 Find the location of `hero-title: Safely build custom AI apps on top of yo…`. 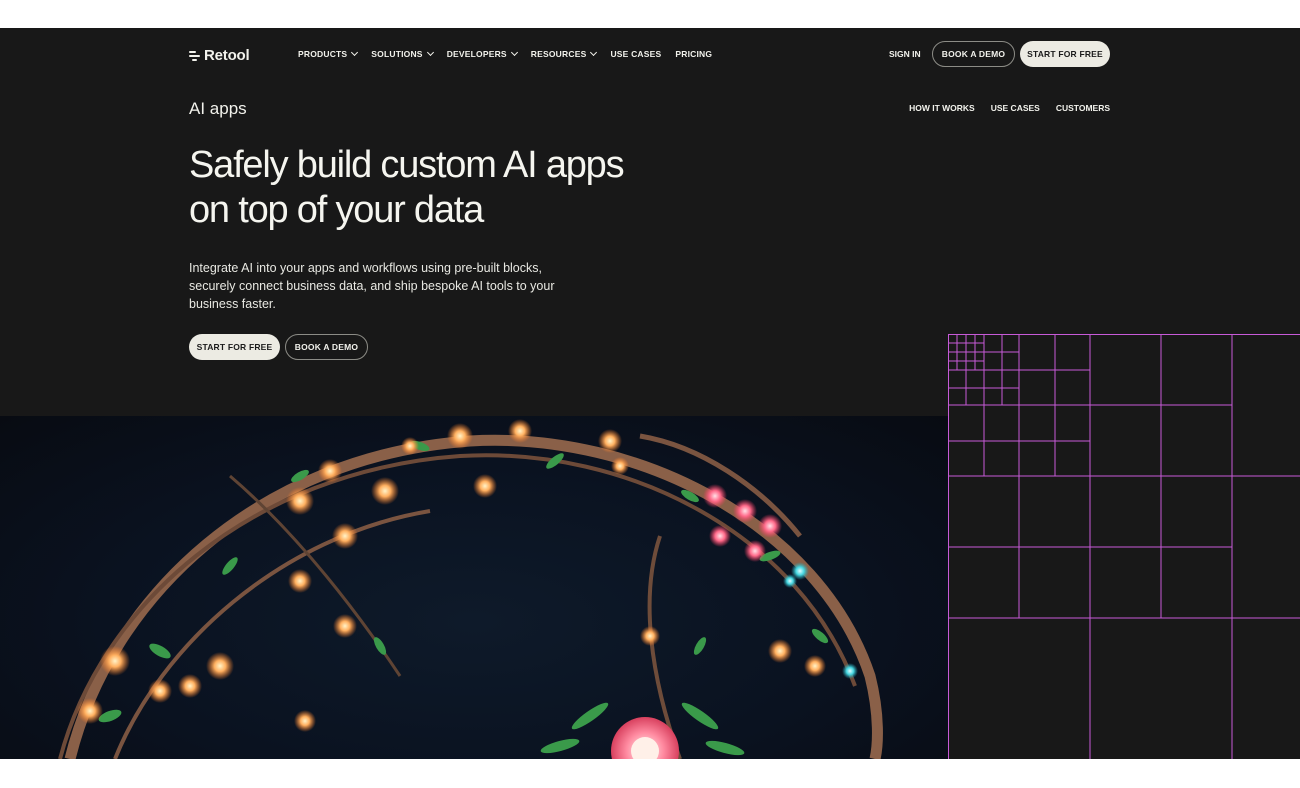

hero-title: Safely build custom AI apps on top of yo… is located at coordinates (469, 188).